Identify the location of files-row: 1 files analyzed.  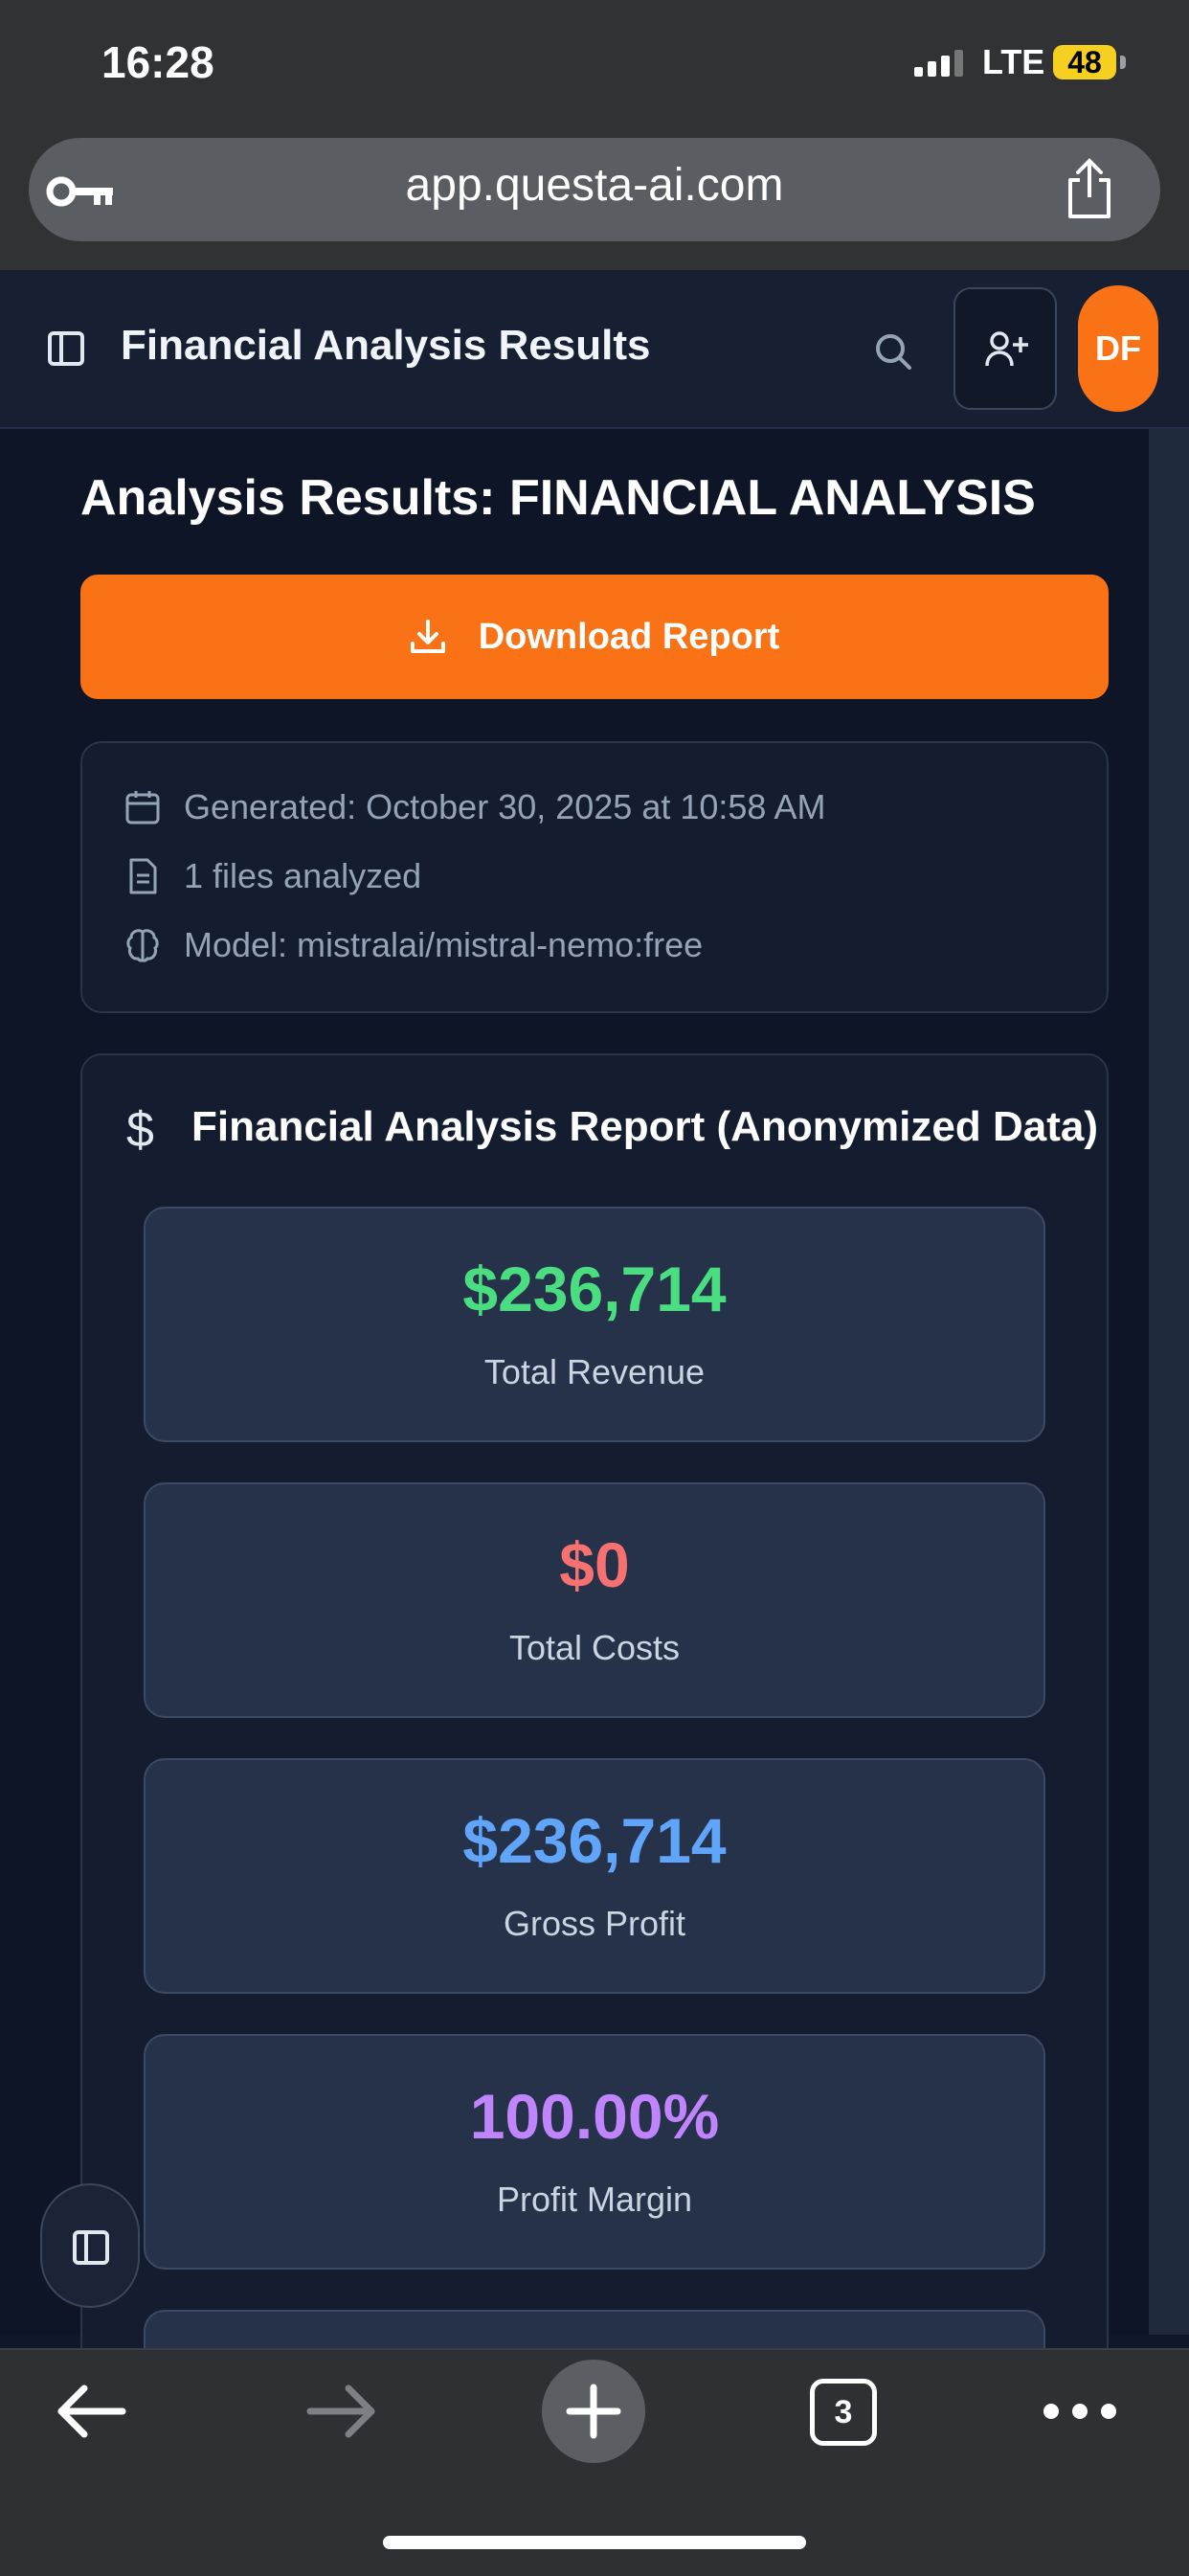
(272, 876).